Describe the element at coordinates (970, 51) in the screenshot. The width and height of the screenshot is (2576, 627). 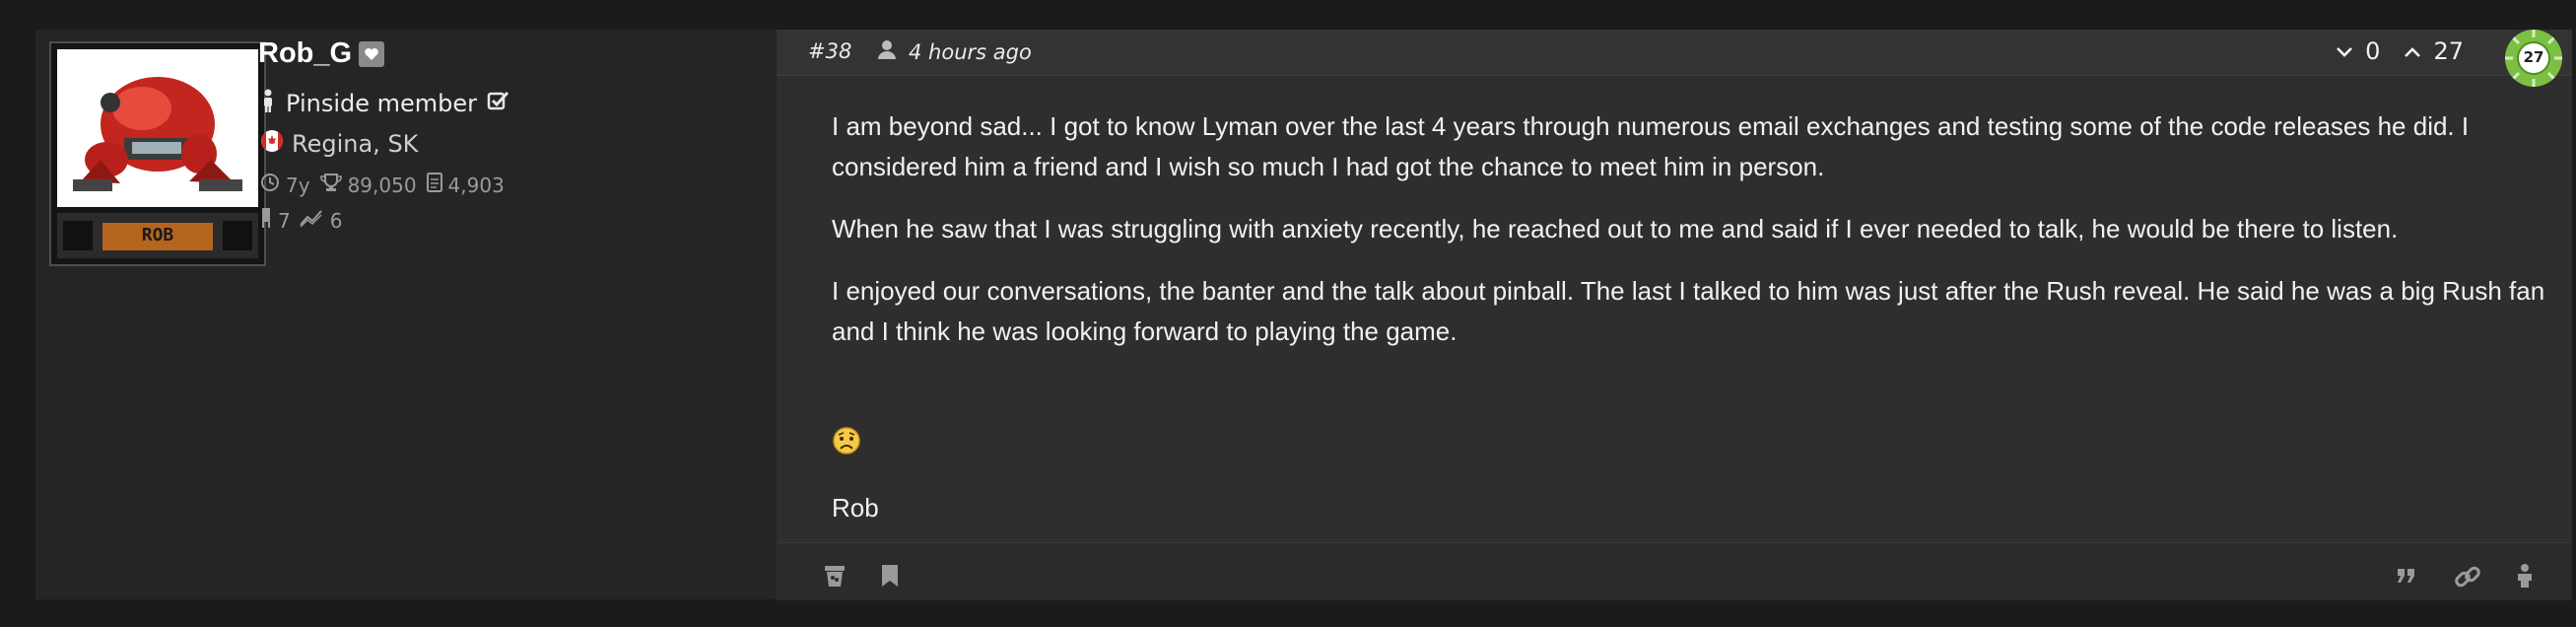
I see `post-time-text: 4 hours ago` at that location.